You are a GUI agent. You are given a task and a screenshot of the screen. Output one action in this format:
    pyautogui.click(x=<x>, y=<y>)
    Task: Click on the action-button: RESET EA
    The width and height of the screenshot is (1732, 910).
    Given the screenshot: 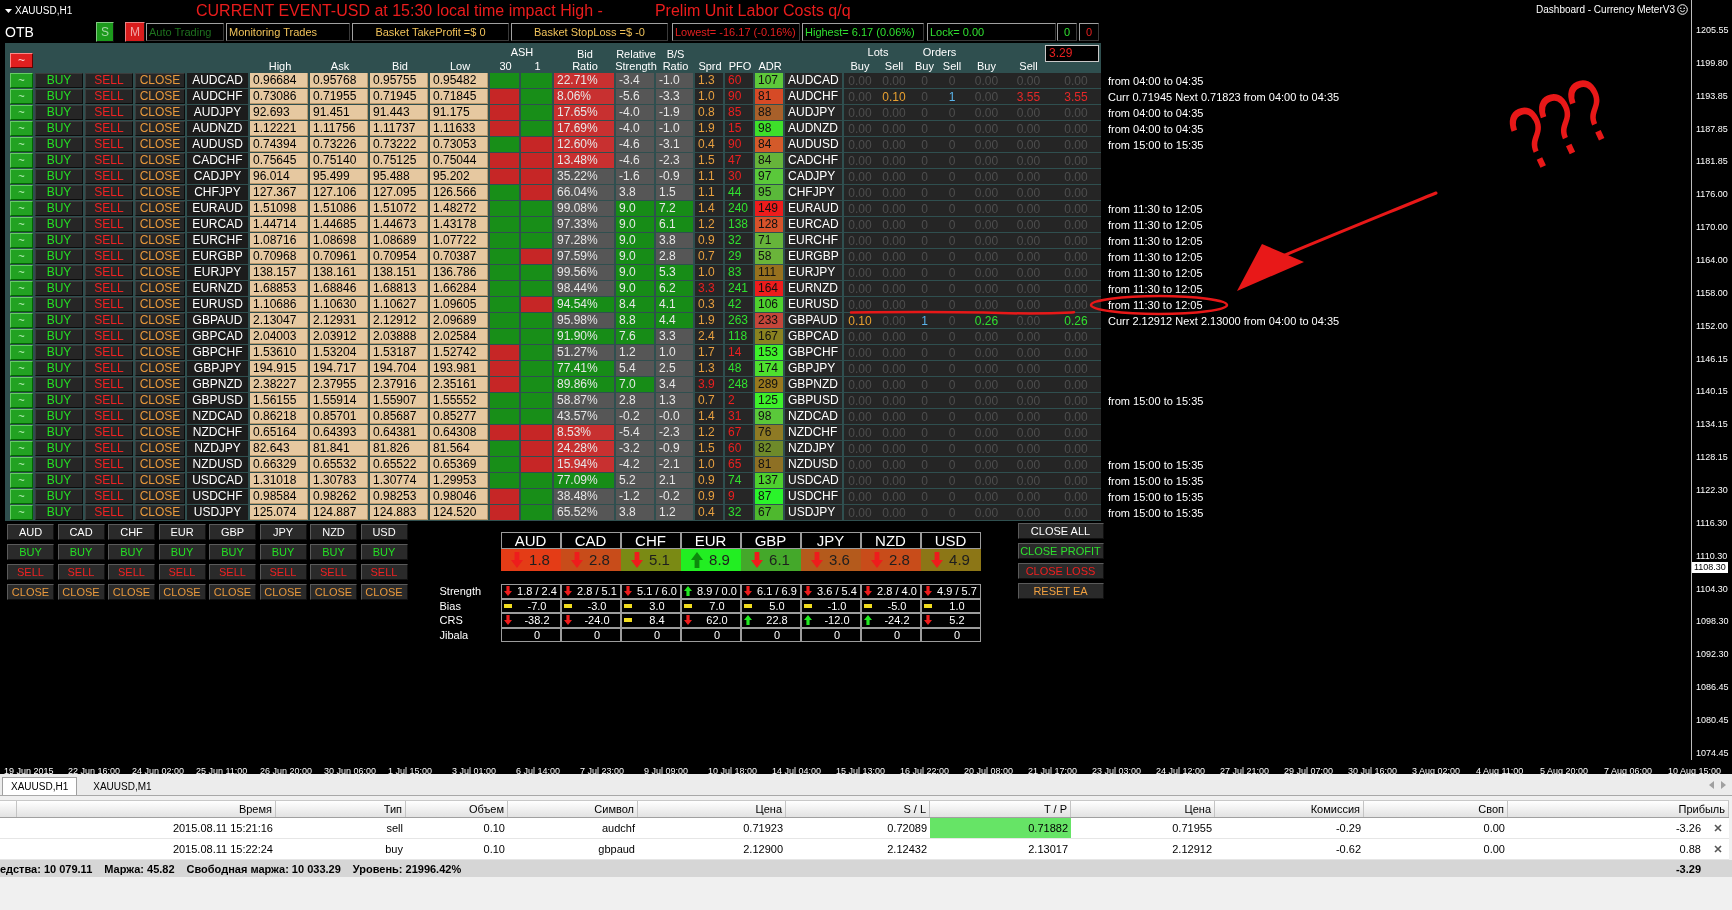 What is the action you would take?
    pyautogui.click(x=1060, y=591)
    